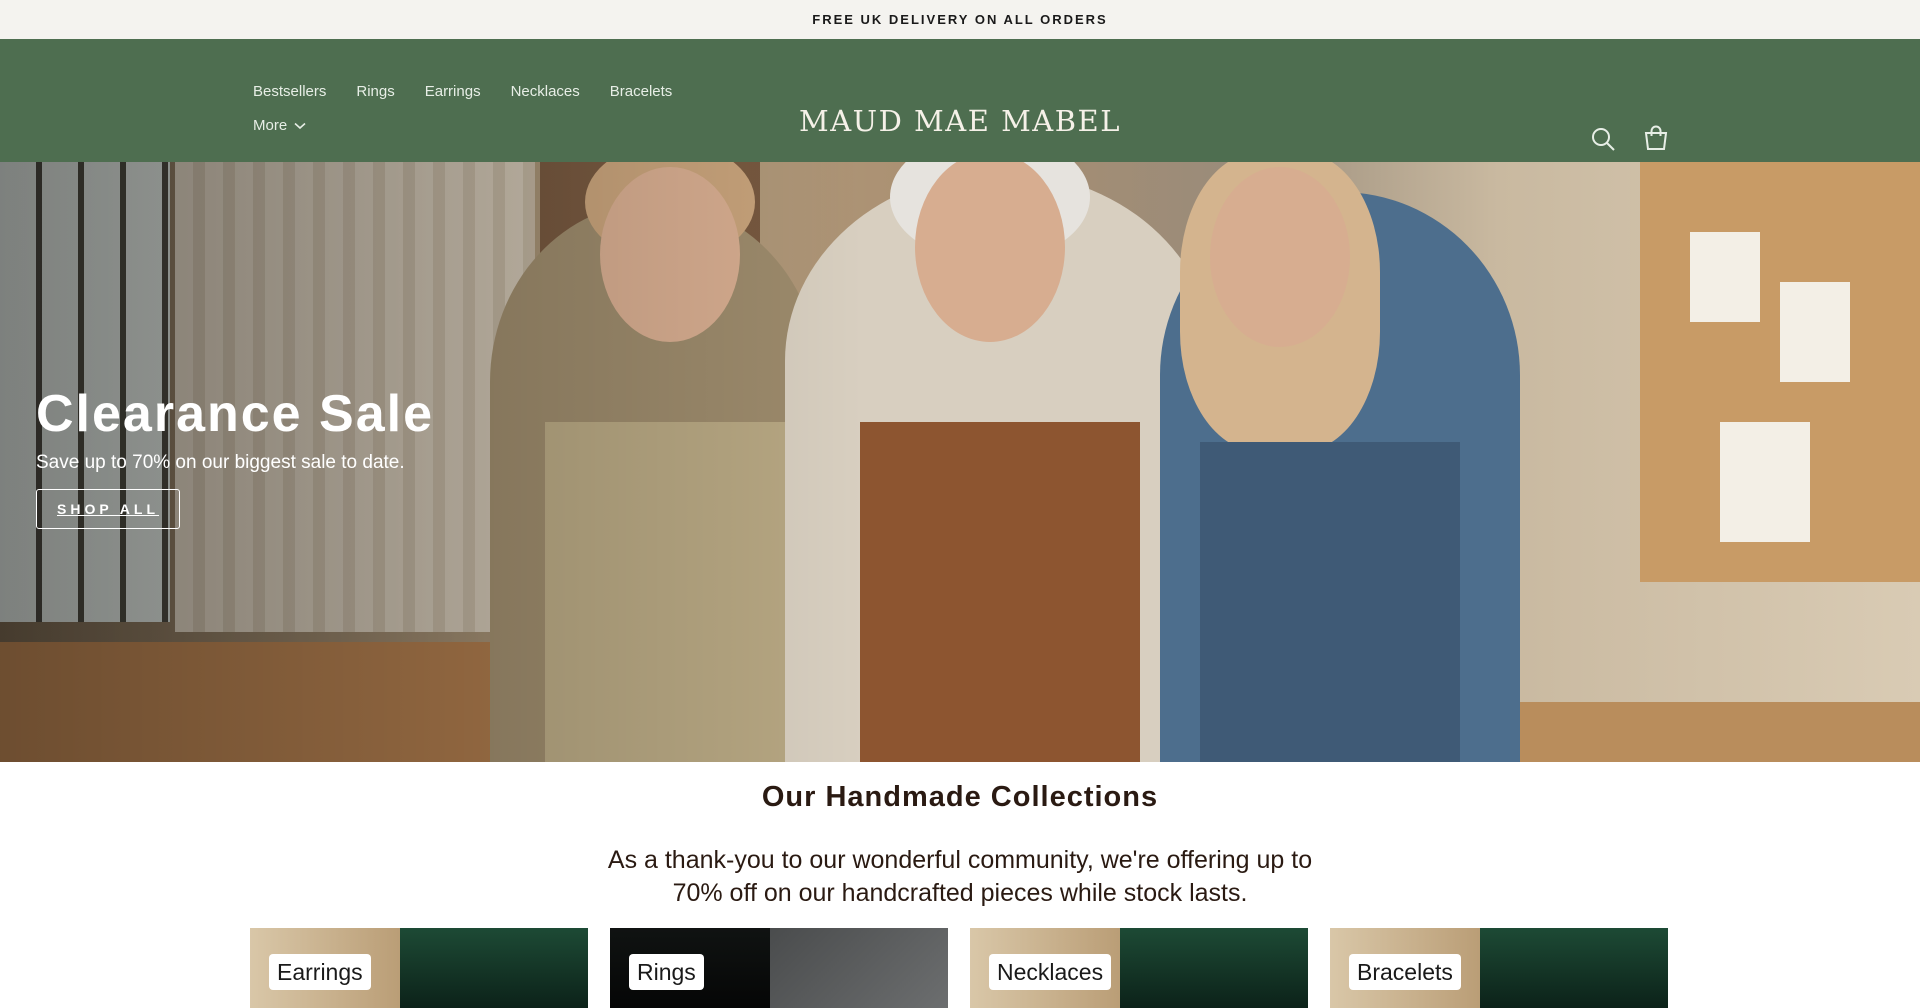  What do you see at coordinates (959, 968) in the screenshot?
I see `collection-cards: Earrings Rings Necklaces Bracelets` at bounding box center [959, 968].